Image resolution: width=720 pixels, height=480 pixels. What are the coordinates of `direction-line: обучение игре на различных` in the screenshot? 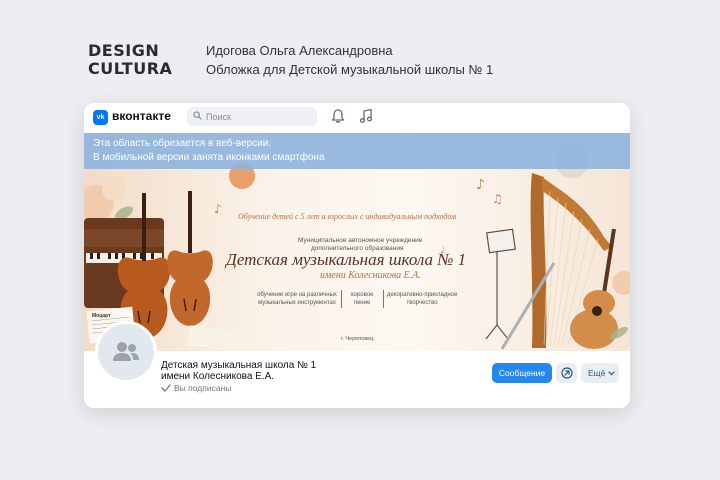 It's located at (297, 295).